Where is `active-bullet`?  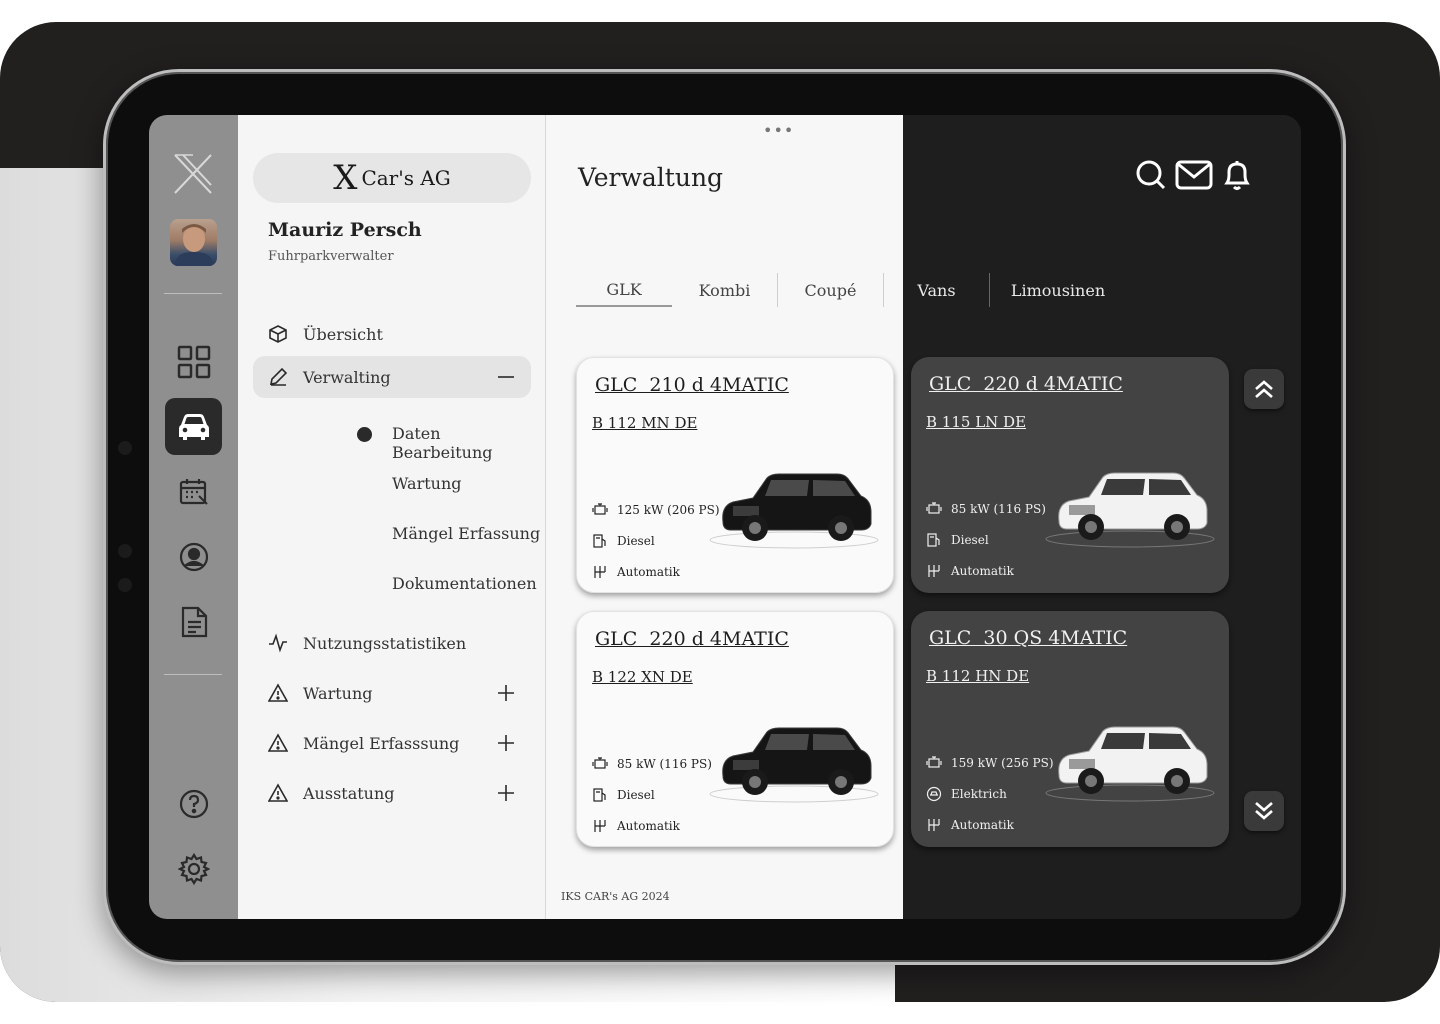 active-bullet is located at coordinates (364, 434).